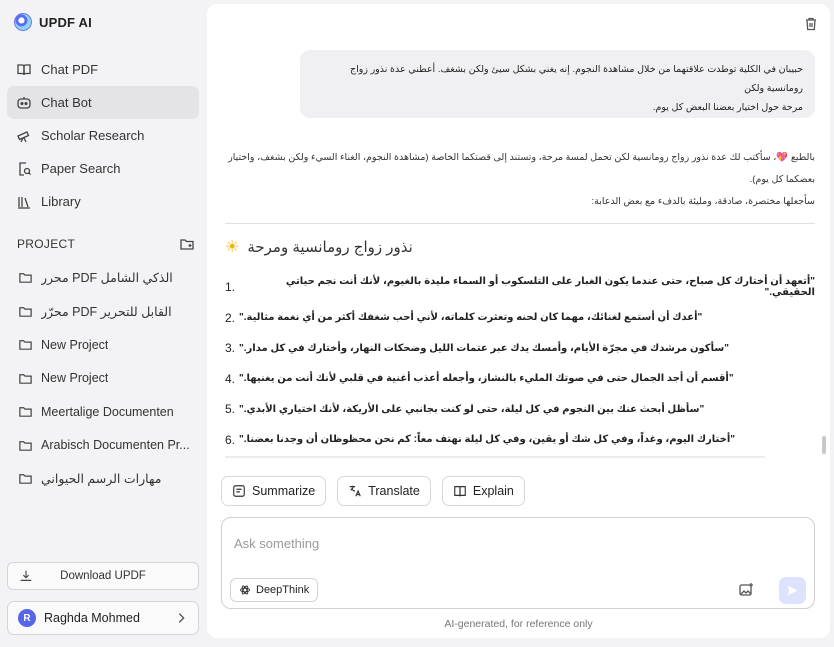 Image resolution: width=834 pixels, height=647 pixels. I want to click on project-item: مهارات الرسم الحيواني, so click(103, 479).